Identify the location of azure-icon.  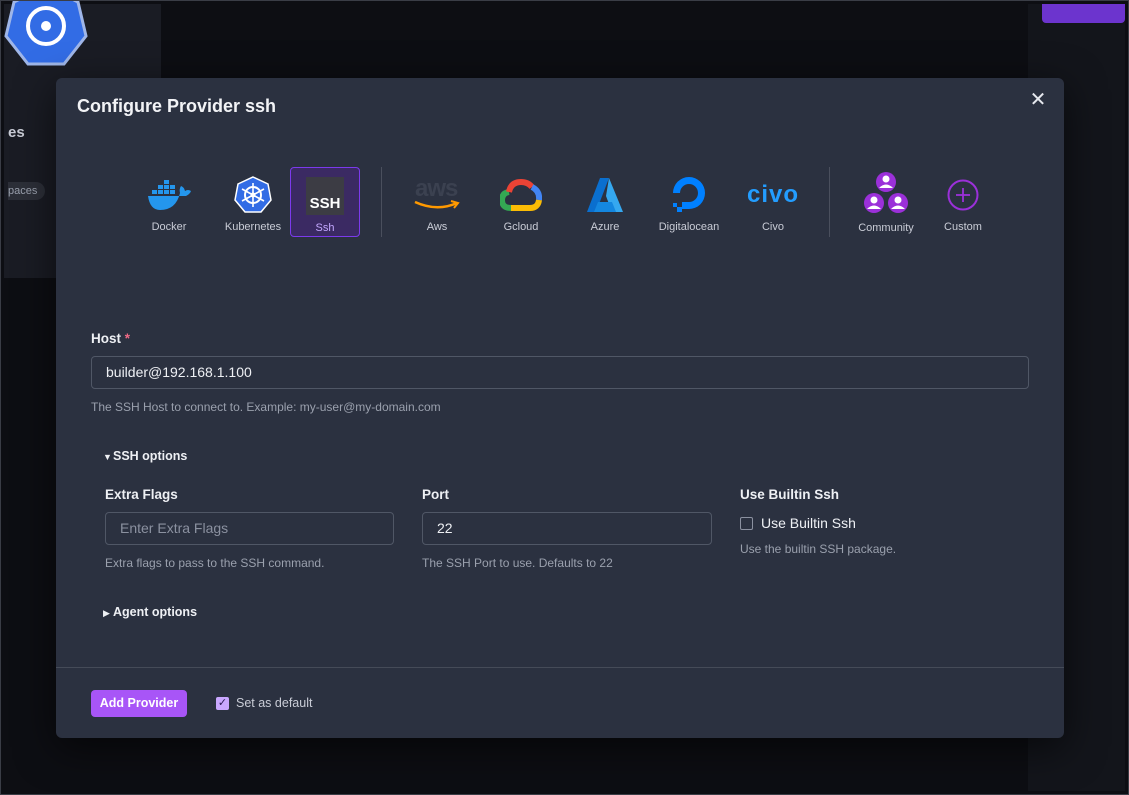
(605, 195).